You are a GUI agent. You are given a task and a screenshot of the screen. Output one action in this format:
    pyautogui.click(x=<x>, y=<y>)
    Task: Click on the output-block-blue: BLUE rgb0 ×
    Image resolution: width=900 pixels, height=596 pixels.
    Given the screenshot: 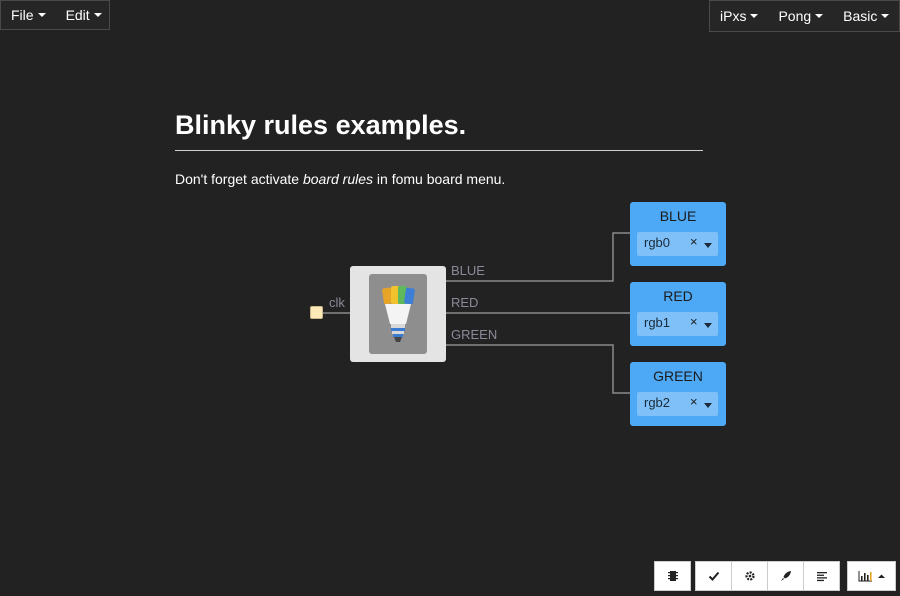 What is the action you would take?
    pyautogui.click(x=678, y=234)
    